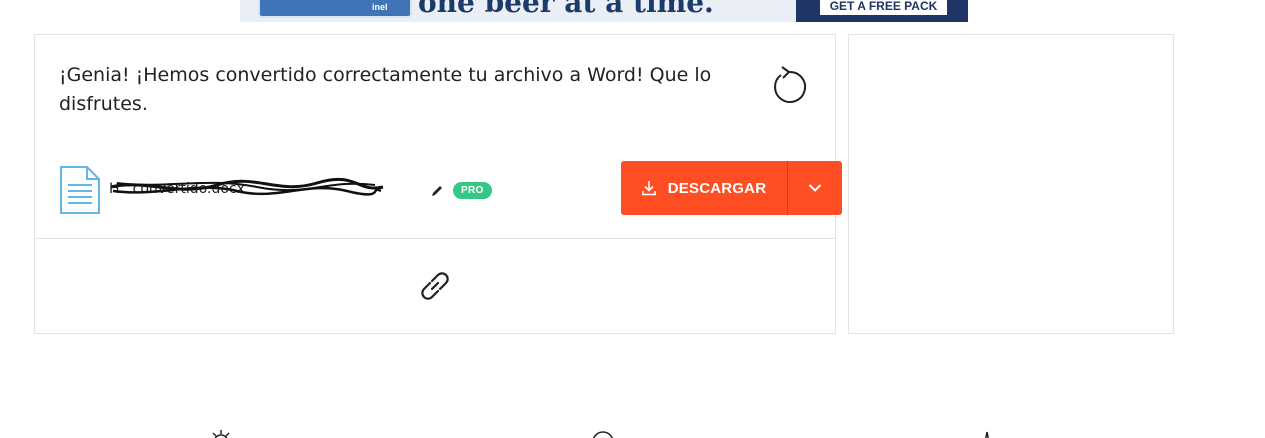 This screenshot has height=438, width=1265. I want to click on chevron-down-icon, so click(815, 188).